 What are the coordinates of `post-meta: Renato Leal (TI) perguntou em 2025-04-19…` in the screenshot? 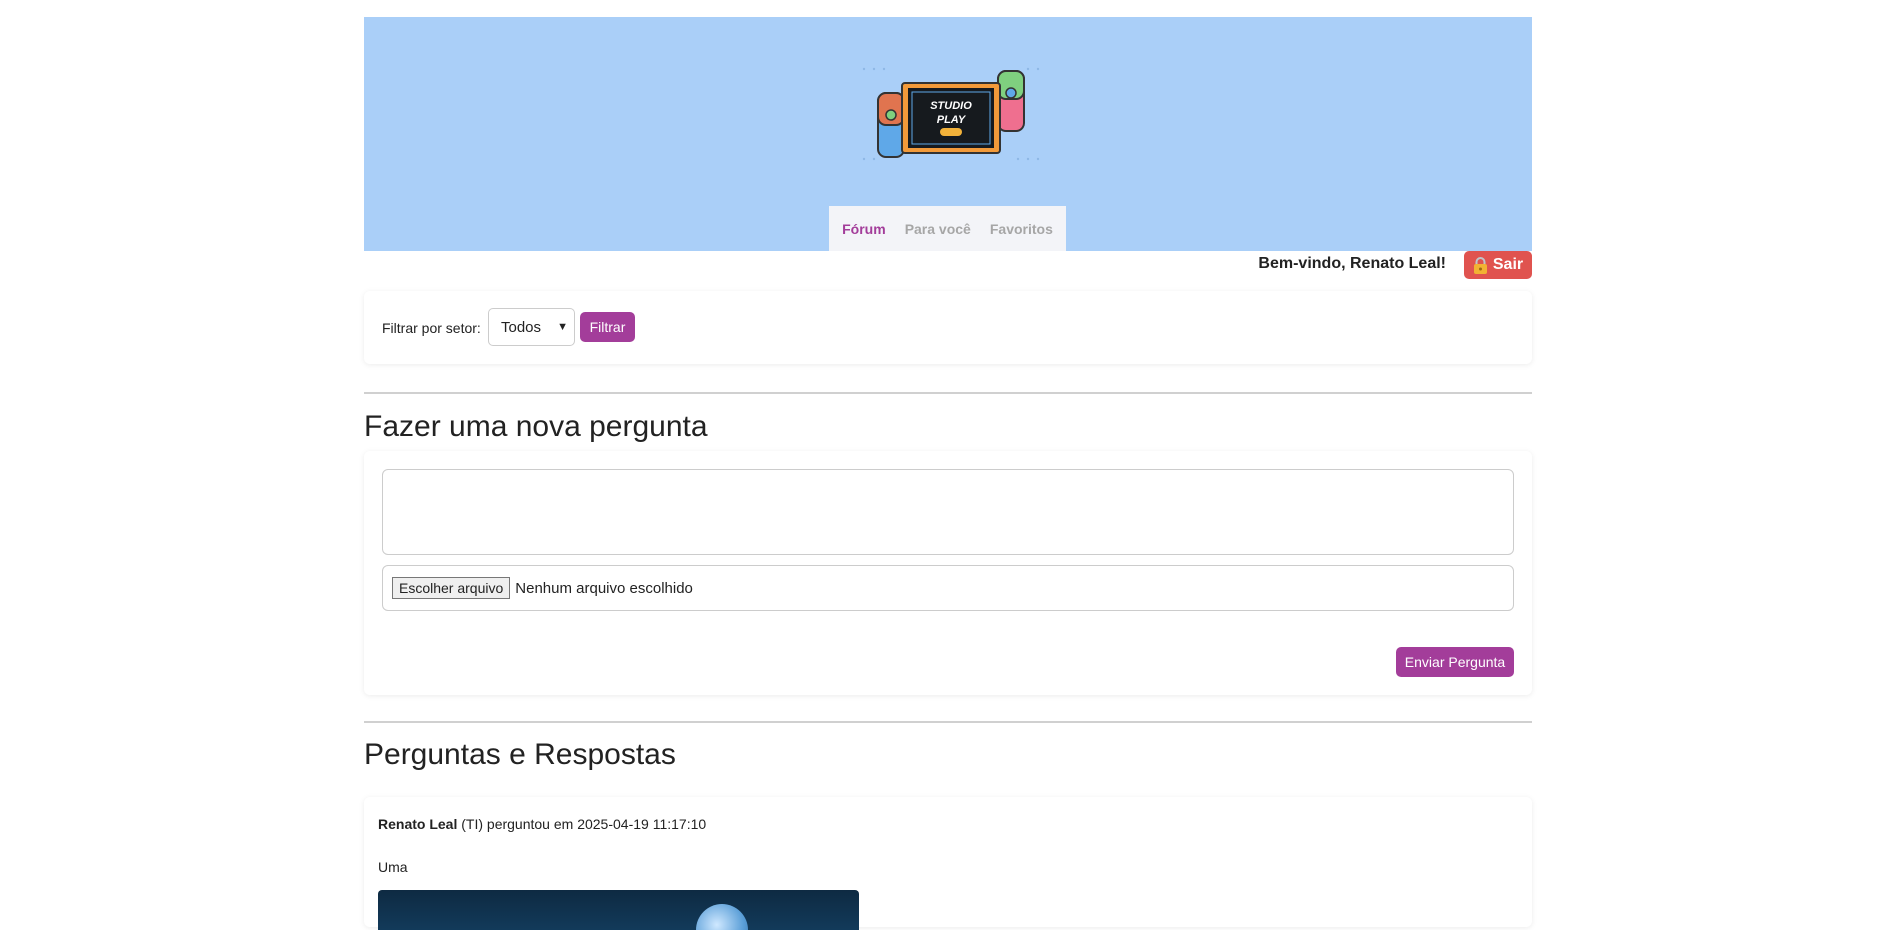 It's located at (542, 824).